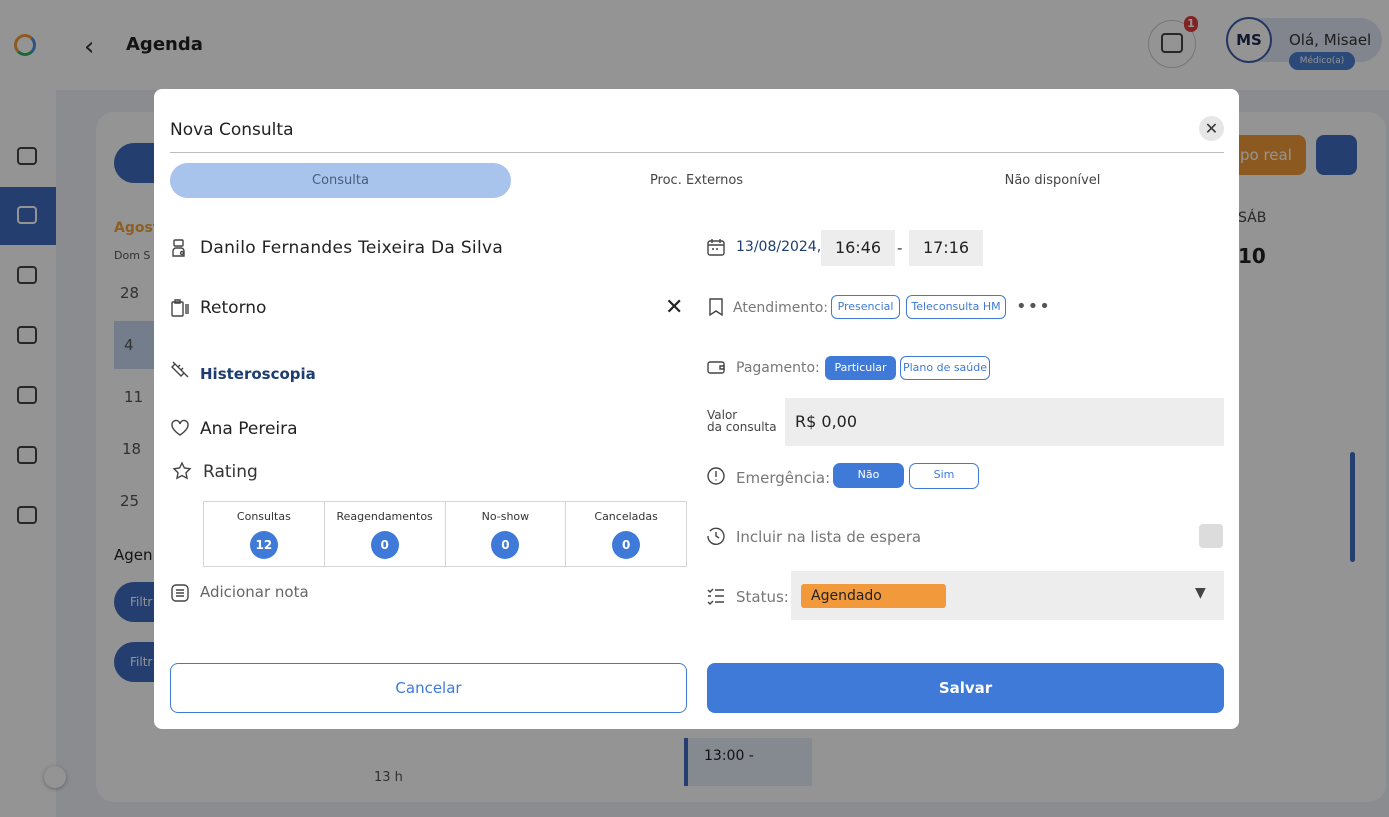 The width and height of the screenshot is (1389, 817). I want to click on payment-plano-button: Plano de saúde, so click(945, 368).